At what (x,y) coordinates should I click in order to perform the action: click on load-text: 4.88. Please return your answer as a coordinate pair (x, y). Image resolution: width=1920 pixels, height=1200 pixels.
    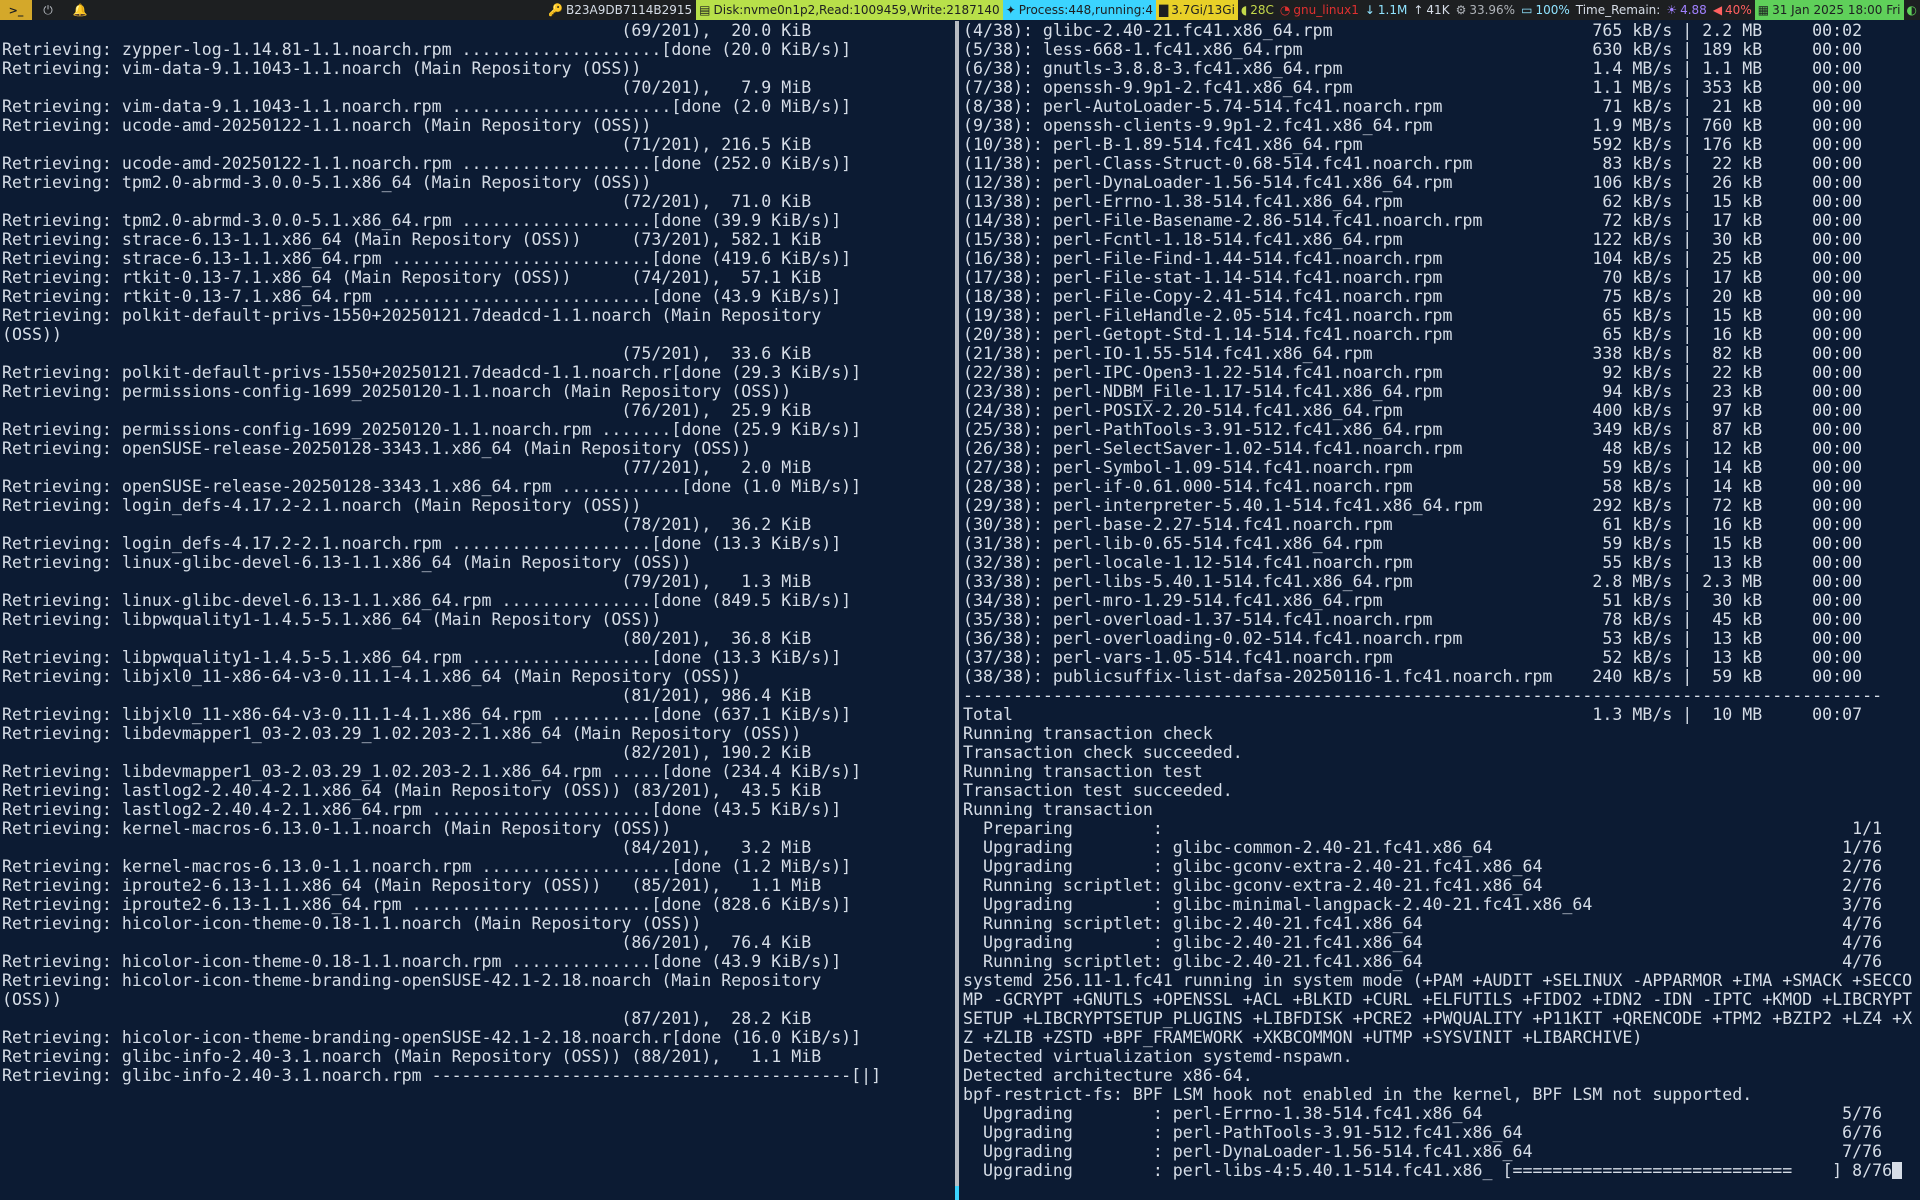
    Looking at the image, I should click on (1693, 10).